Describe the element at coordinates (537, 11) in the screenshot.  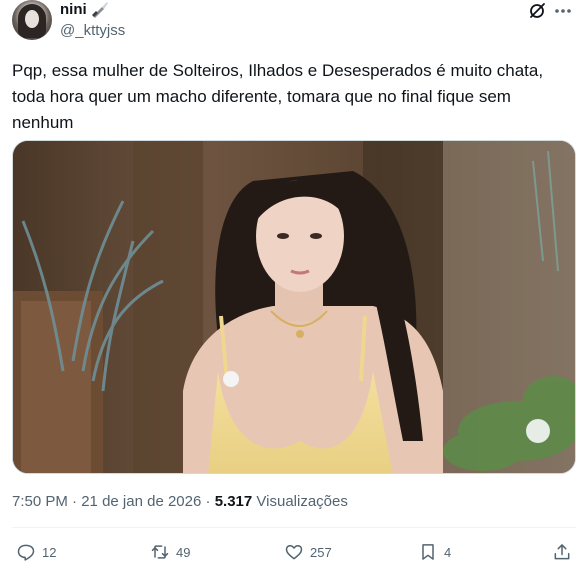
I see `grok-icon` at that location.